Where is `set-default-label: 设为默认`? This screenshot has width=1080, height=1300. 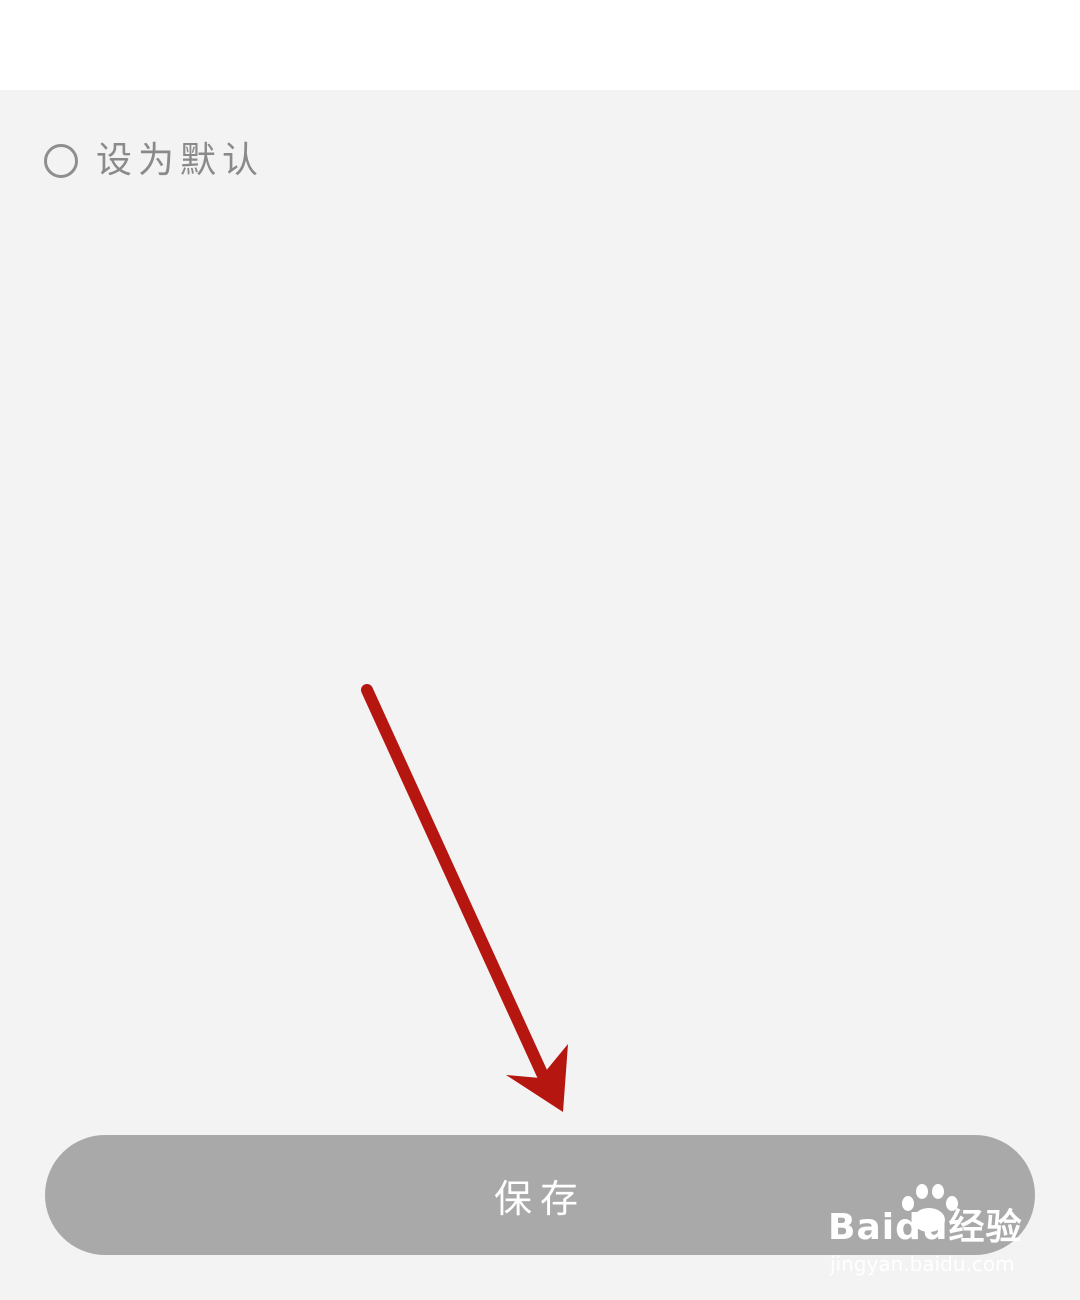 set-default-label: 设为默认 is located at coordinates (180, 160).